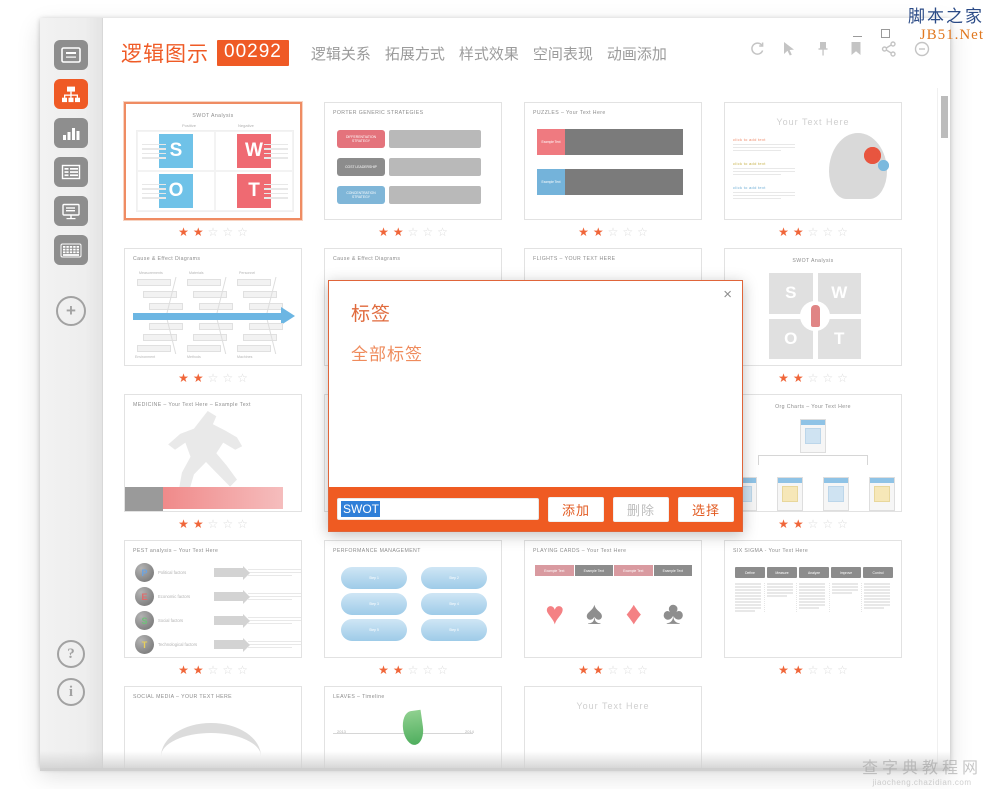 The image size is (990, 789). I want to click on all-tags-link: 全部标签, so click(535, 352).